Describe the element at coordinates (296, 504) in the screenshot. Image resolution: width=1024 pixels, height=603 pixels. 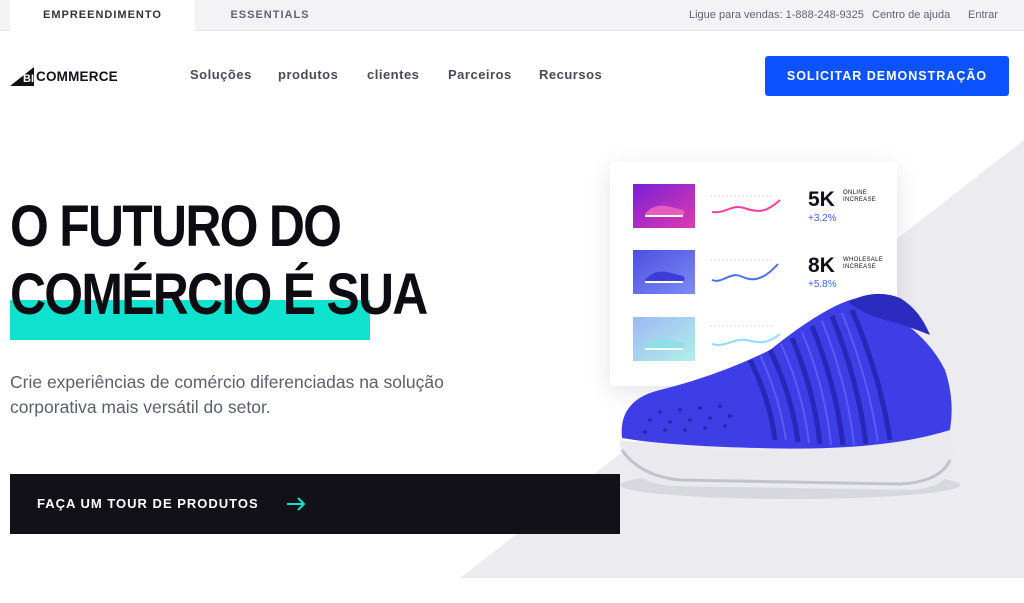
I see `arrow-right-icon` at that location.